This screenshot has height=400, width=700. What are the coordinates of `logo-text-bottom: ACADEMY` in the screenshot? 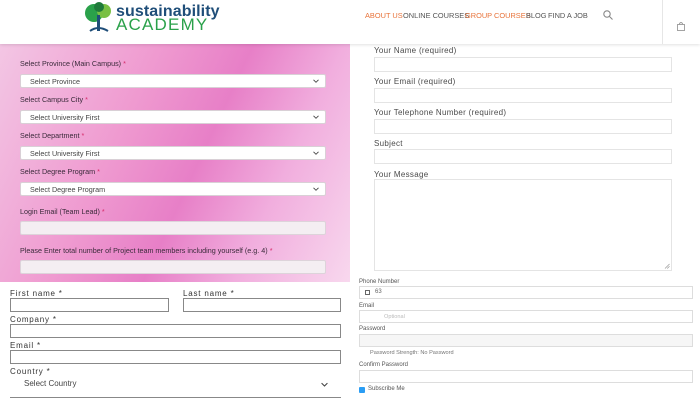 It's located at (162, 24).